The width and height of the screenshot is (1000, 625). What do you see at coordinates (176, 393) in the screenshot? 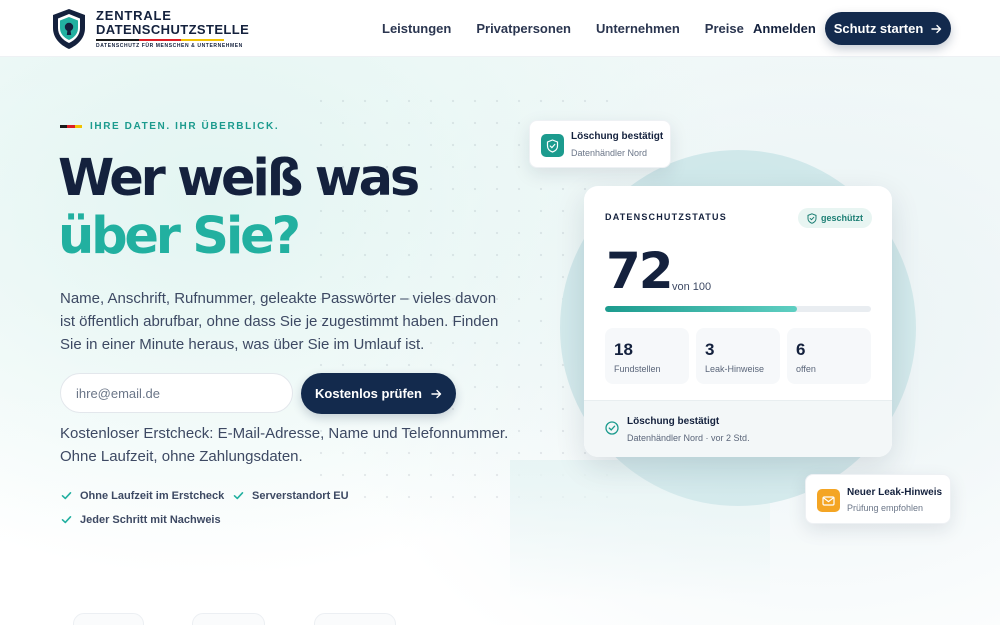
I see `email-field` at bounding box center [176, 393].